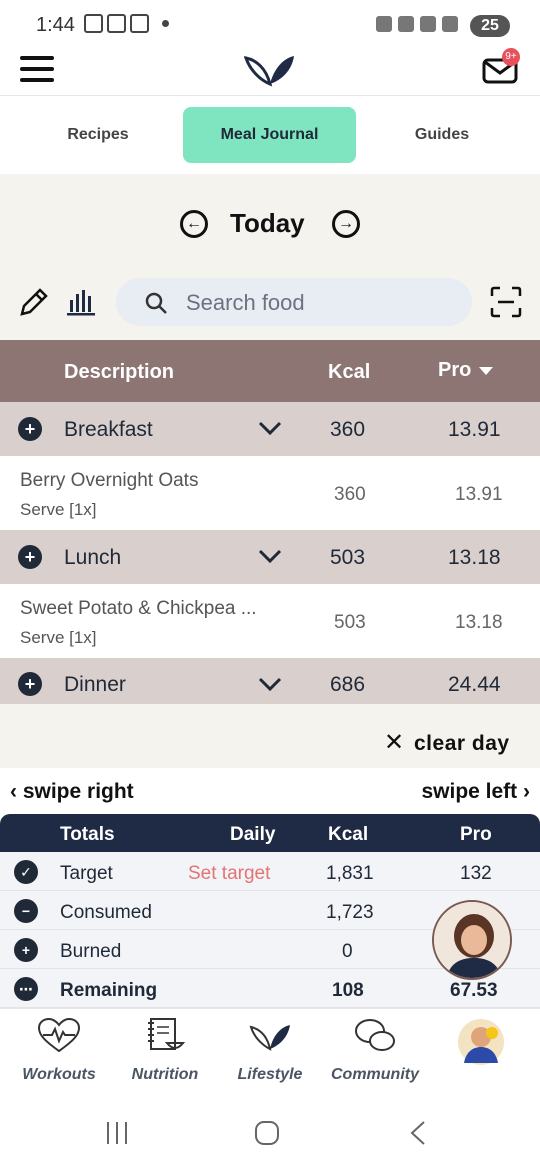  I want to click on day-title: Today, so click(267, 223).